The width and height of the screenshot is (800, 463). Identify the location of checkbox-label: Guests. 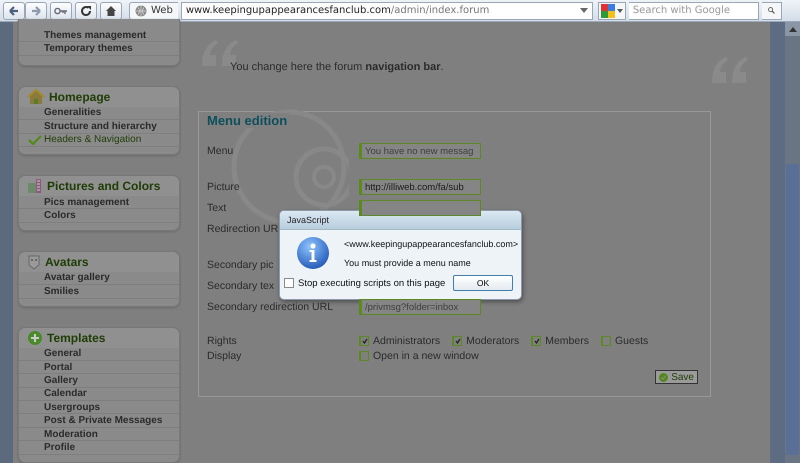
(631, 341).